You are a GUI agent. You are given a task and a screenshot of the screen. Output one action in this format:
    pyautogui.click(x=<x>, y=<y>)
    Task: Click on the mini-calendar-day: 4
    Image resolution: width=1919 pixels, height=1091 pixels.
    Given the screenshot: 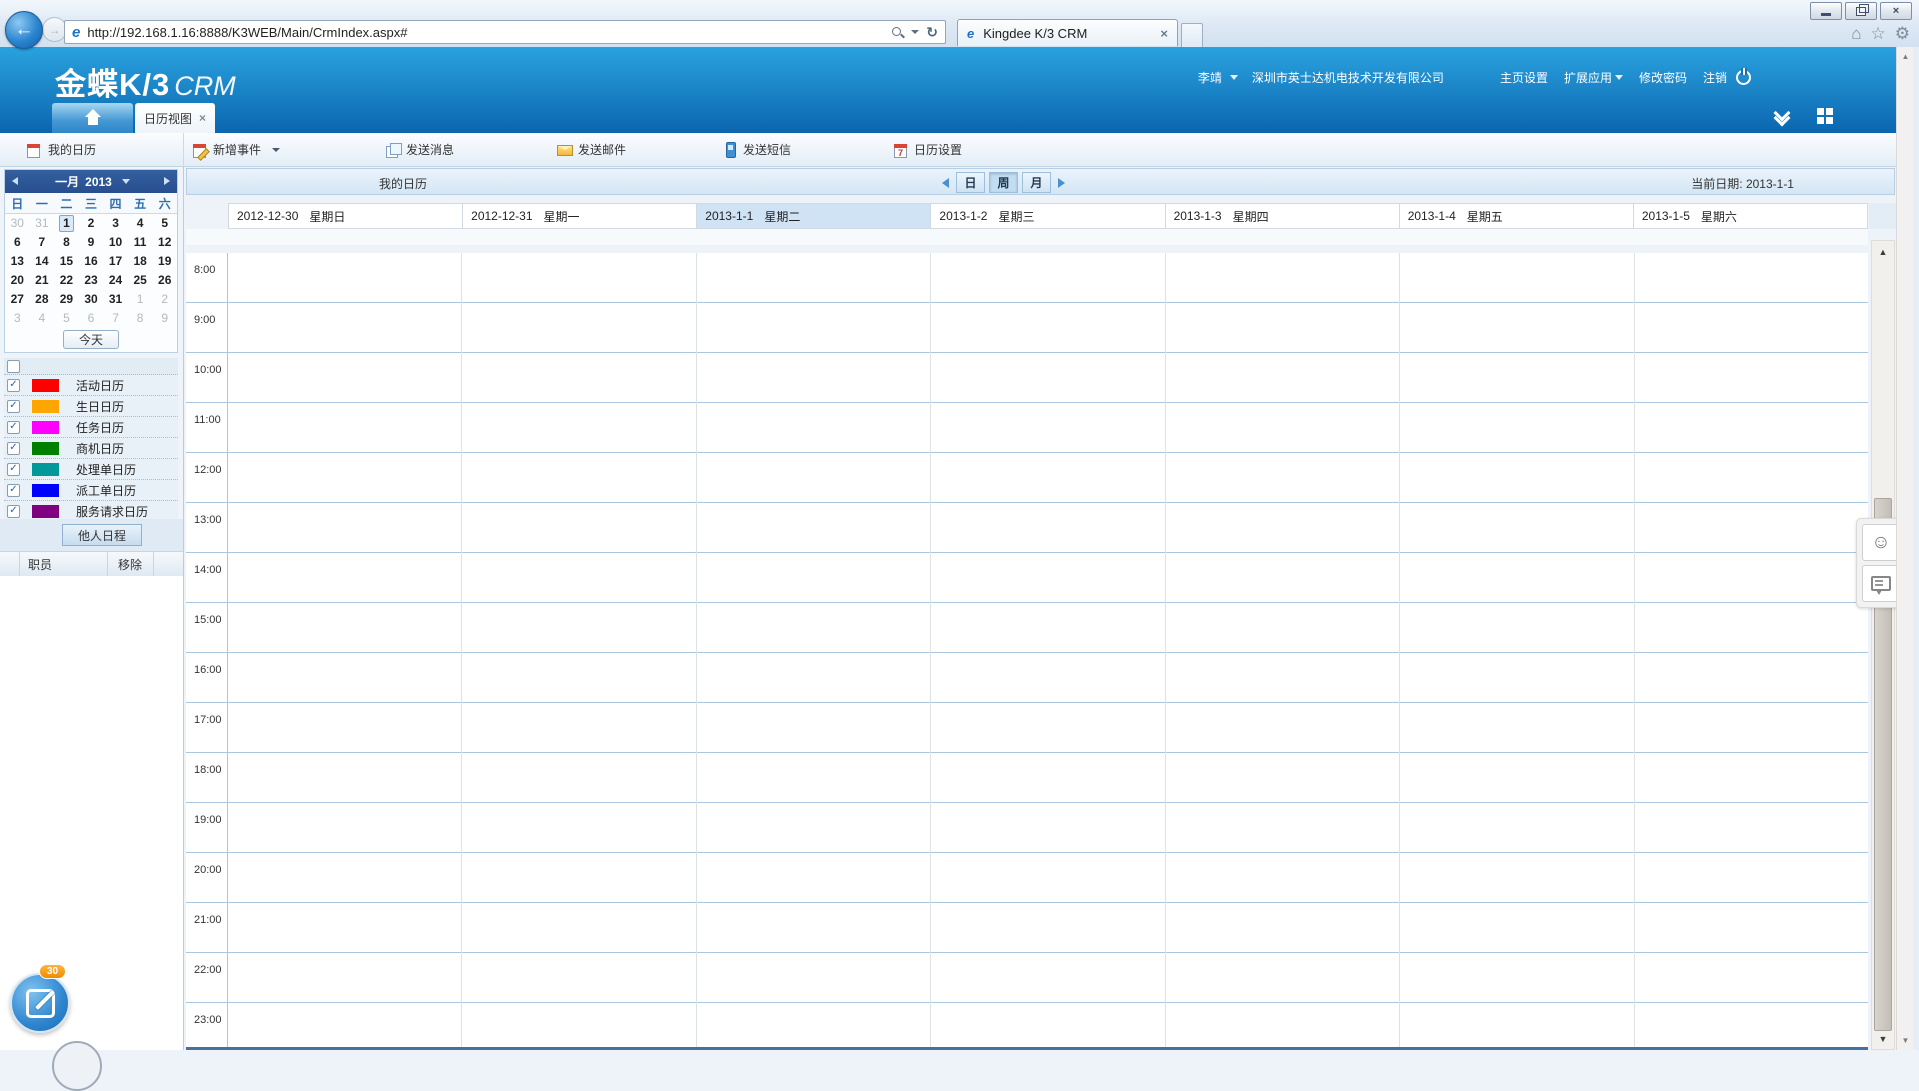 What is the action you would take?
    pyautogui.click(x=140, y=223)
    